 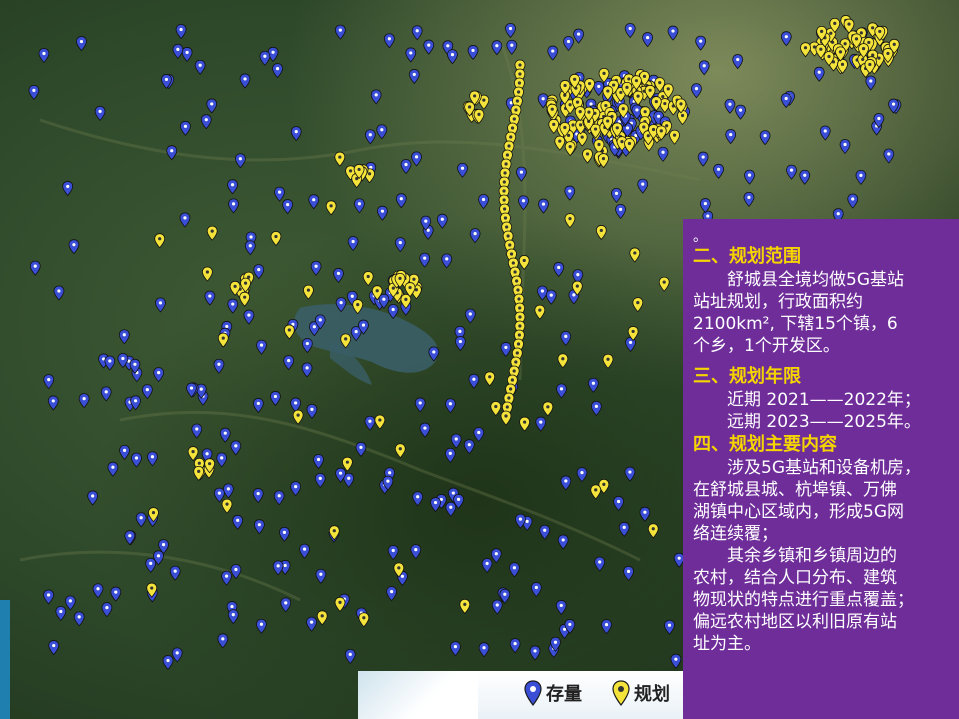 What do you see at coordinates (795, 578) in the screenshot?
I see `content-line-6: 农村，结合人口分布、建筑` at bounding box center [795, 578].